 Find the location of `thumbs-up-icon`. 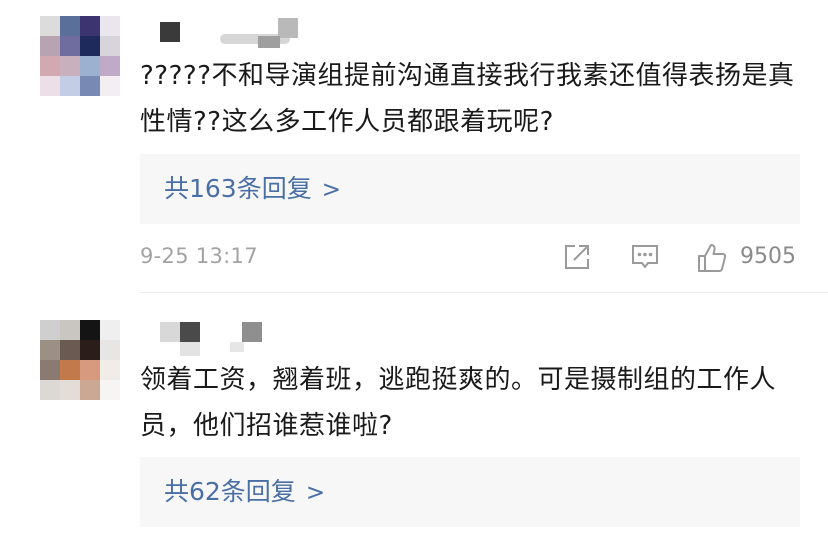

thumbs-up-icon is located at coordinates (712, 259).